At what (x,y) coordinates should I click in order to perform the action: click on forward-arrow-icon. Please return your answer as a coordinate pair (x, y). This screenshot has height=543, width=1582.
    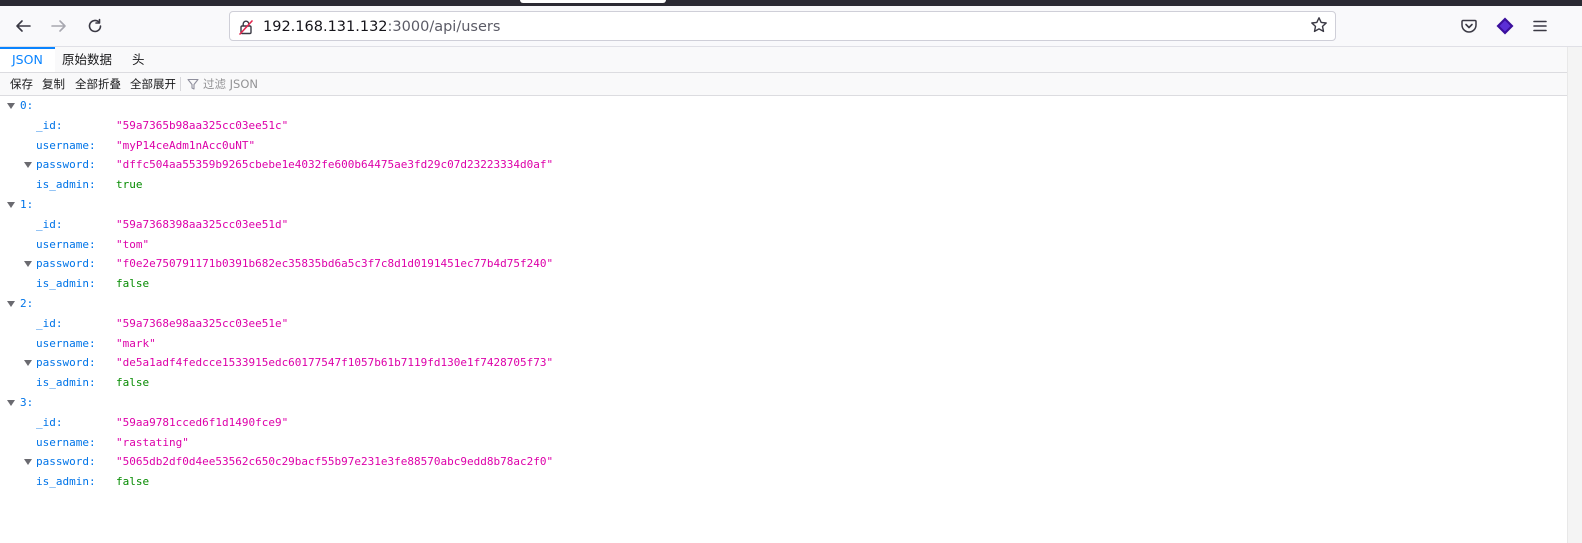
    Looking at the image, I should click on (59, 26).